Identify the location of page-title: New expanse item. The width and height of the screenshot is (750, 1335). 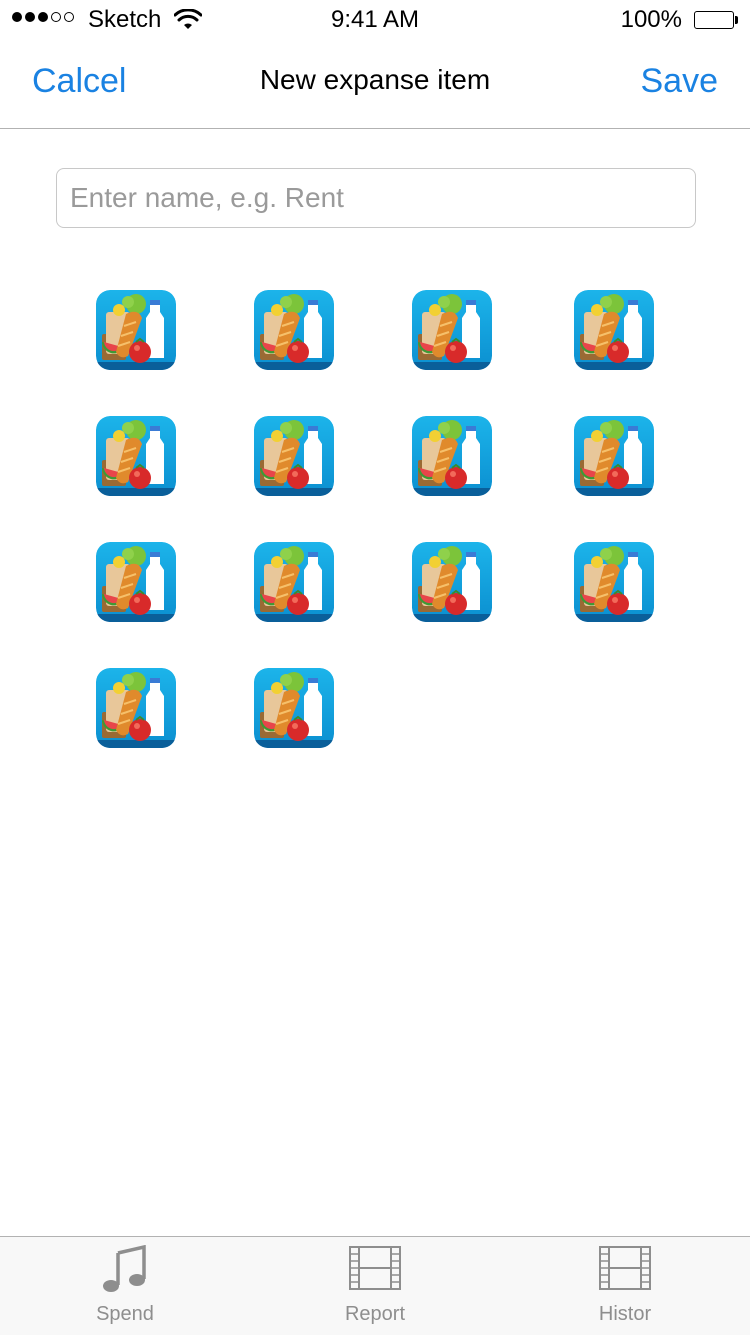
(375, 79).